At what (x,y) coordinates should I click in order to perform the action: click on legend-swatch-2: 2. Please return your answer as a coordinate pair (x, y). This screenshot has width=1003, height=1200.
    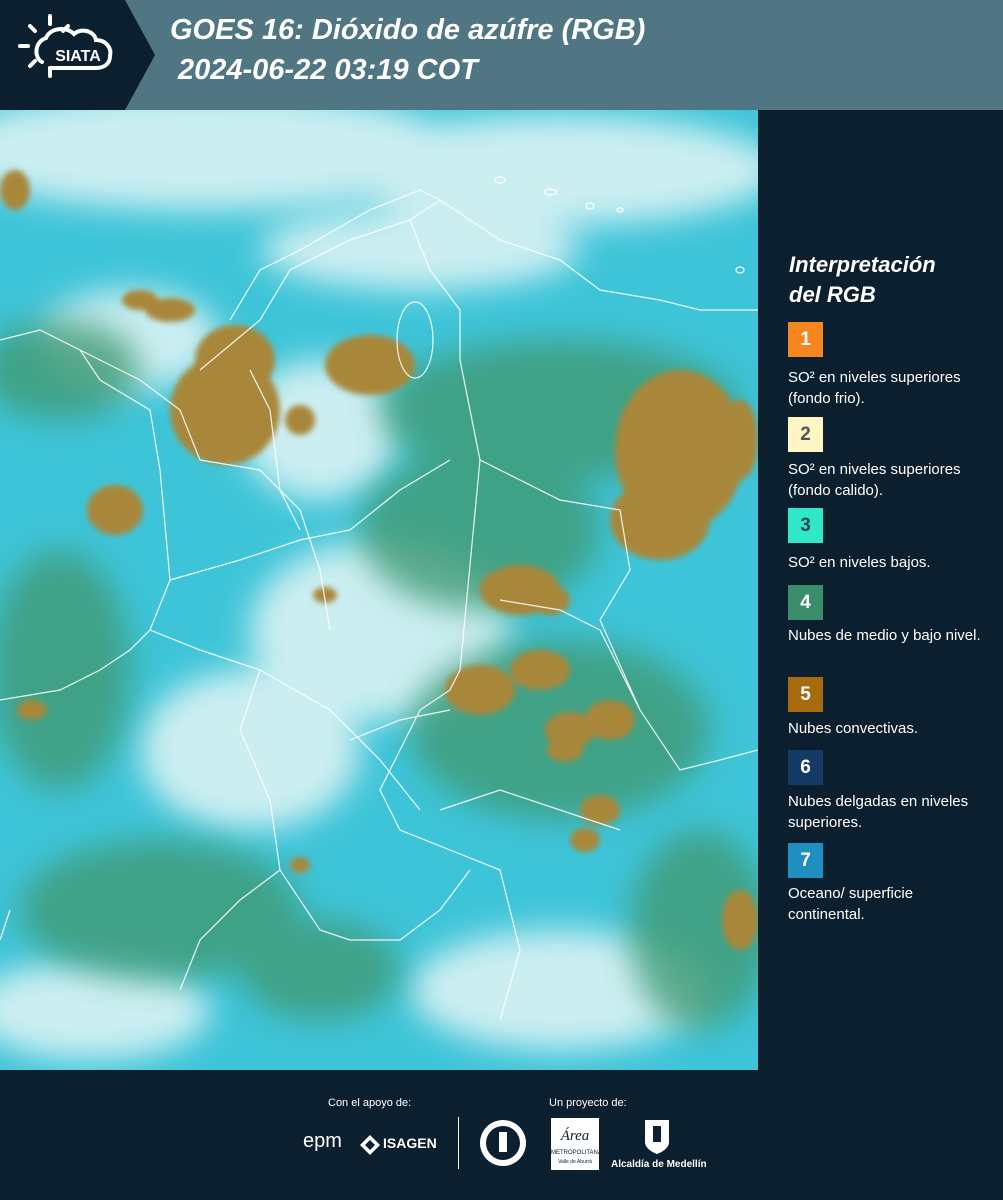
    Looking at the image, I should click on (805, 434).